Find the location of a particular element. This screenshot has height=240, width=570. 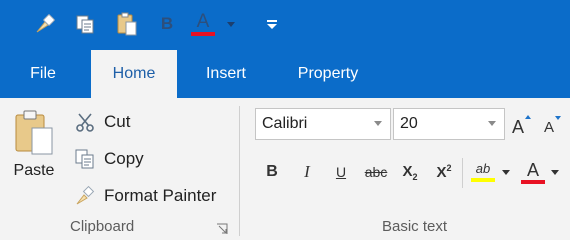

highlight-dropdown is located at coordinates (506, 172).